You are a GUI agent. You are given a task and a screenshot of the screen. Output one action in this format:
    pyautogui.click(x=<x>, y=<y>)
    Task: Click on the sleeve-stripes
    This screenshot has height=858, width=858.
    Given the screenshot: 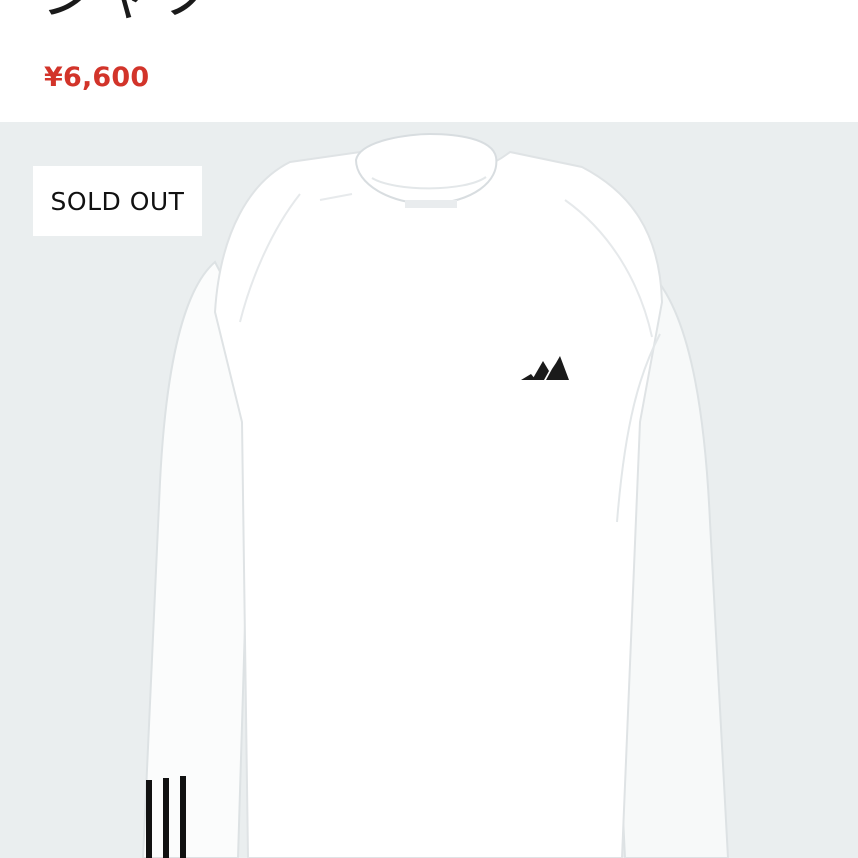 What is the action you would take?
    pyautogui.click(x=166, y=817)
    